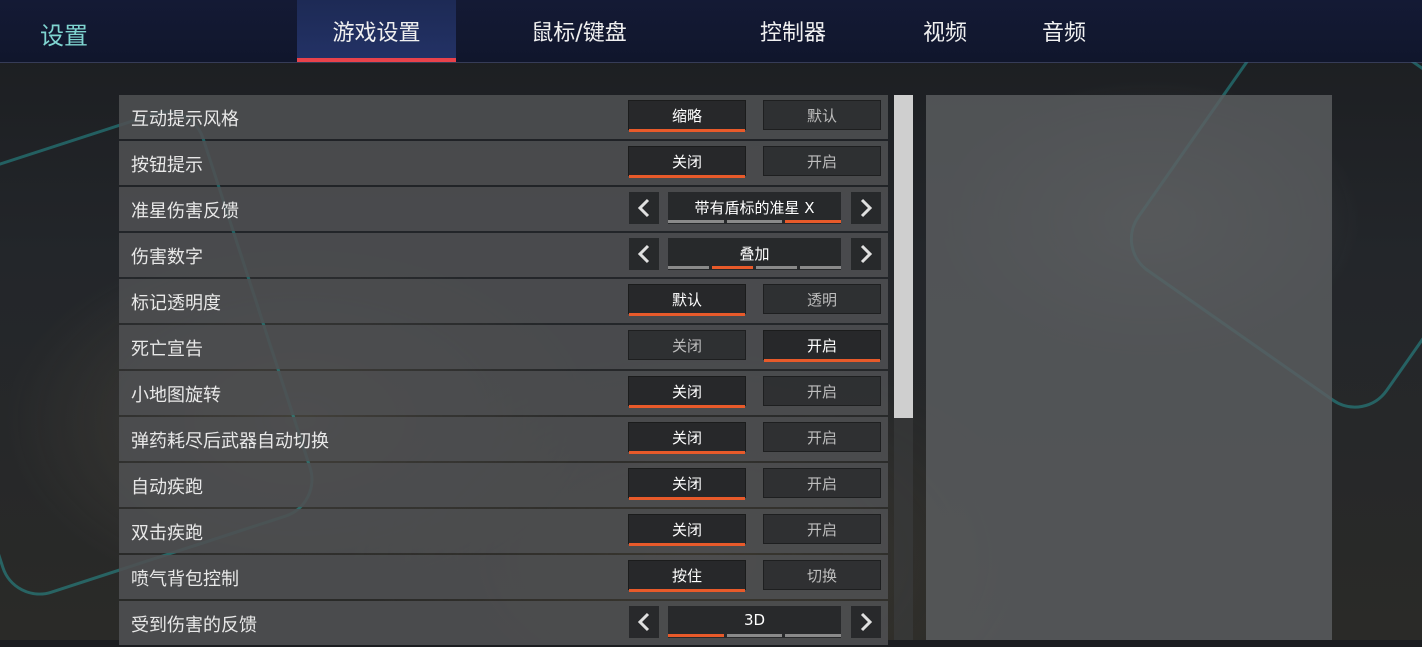  What do you see at coordinates (503, 485) in the screenshot?
I see `setting-row: 自动疾跑 关闭 开启` at bounding box center [503, 485].